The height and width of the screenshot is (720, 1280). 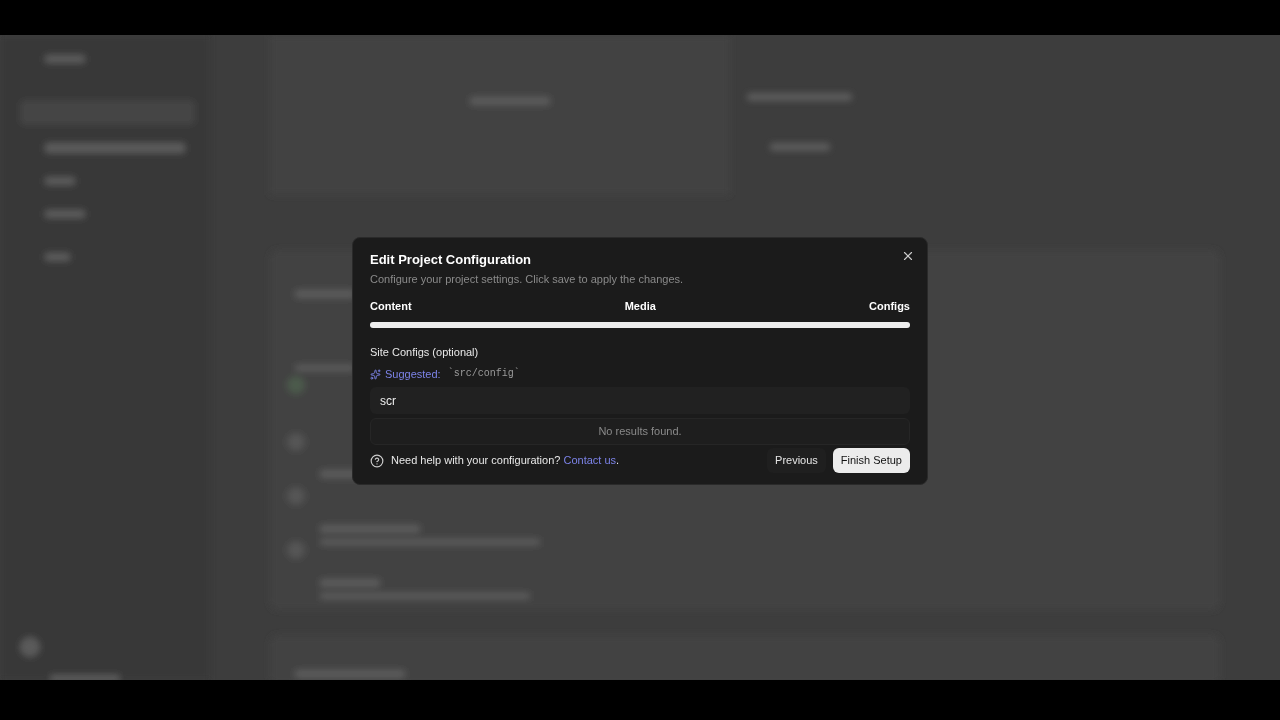 I want to click on sparkle-icon, so click(x=375, y=374).